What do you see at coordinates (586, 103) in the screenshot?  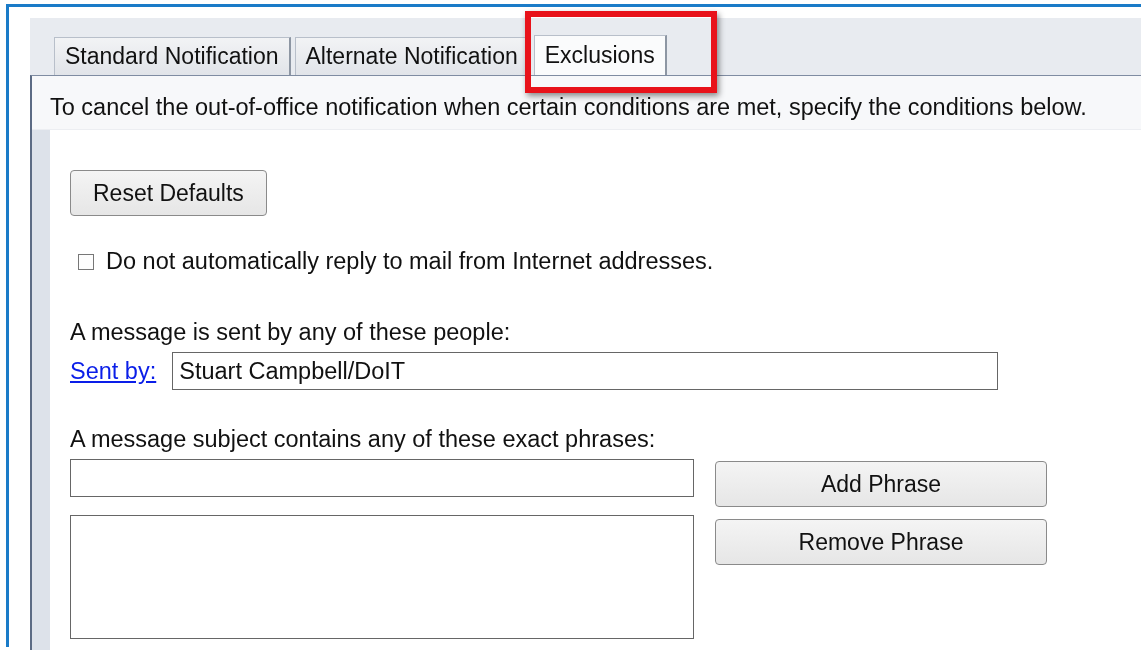 I see `instruction-text: To cancel the out-of-office notification when certain conditions are met, specify the conditions below.` at bounding box center [586, 103].